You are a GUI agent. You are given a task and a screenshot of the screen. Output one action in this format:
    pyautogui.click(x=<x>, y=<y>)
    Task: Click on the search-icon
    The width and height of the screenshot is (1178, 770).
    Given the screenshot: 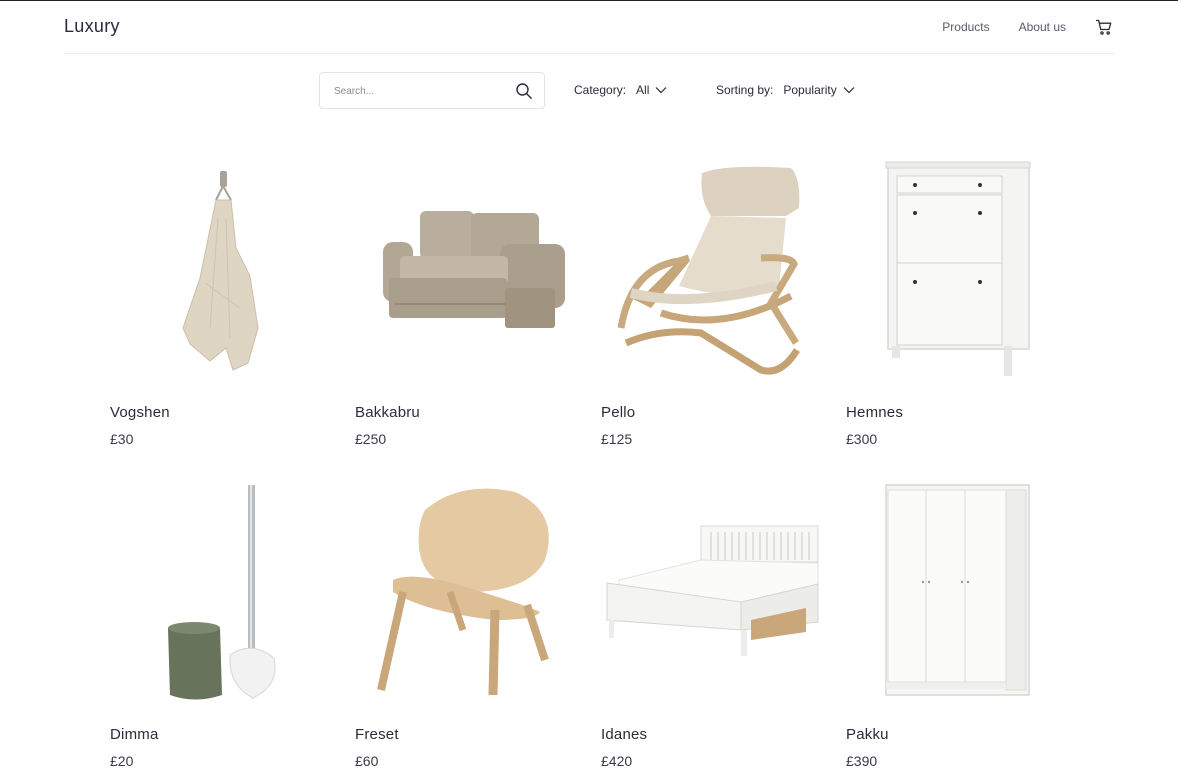 What is the action you would take?
    pyautogui.click(x=524, y=91)
    